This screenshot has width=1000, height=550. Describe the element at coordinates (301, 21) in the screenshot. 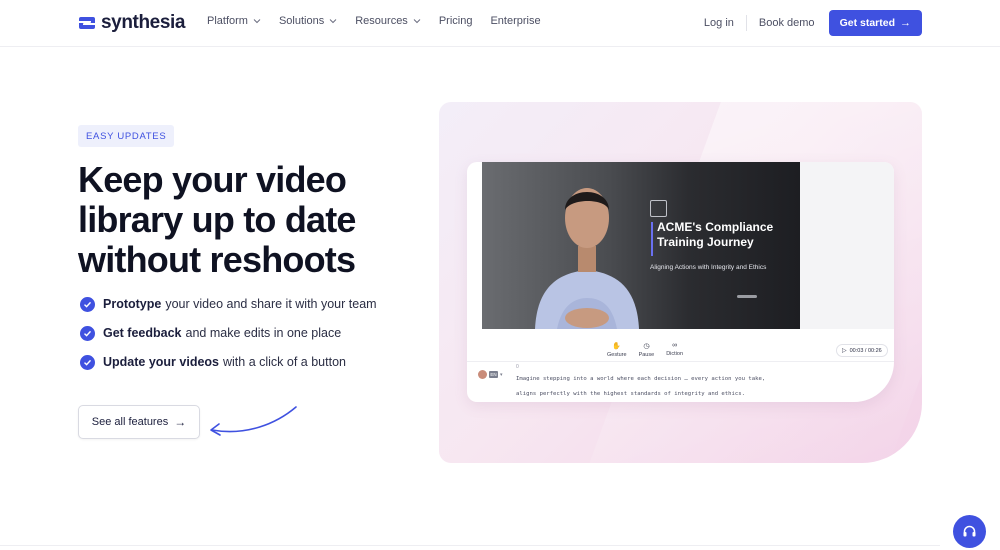

I see `nav-solutions-label: Solutions` at that location.